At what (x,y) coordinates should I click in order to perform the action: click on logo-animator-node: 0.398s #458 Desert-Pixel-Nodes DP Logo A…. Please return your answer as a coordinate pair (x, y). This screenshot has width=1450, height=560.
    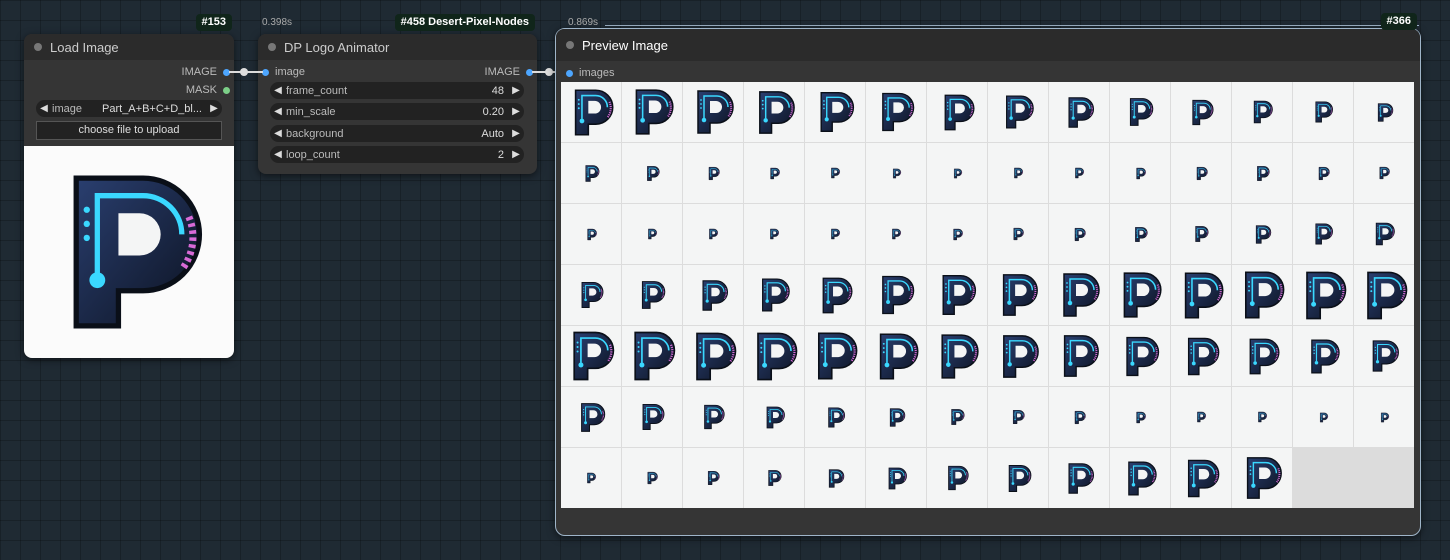
    Looking at the image, I should click on (397, 94).